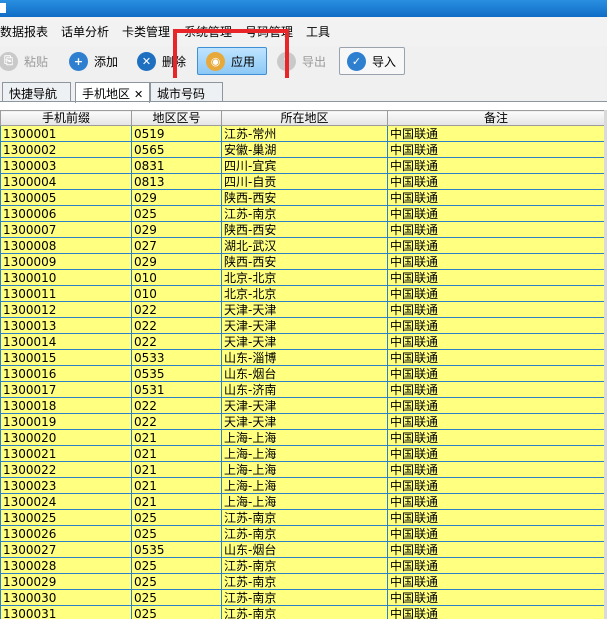  I want to click on table-row: 1300002 0565 安徽-巢湖 中国联通, so click(302, 149).